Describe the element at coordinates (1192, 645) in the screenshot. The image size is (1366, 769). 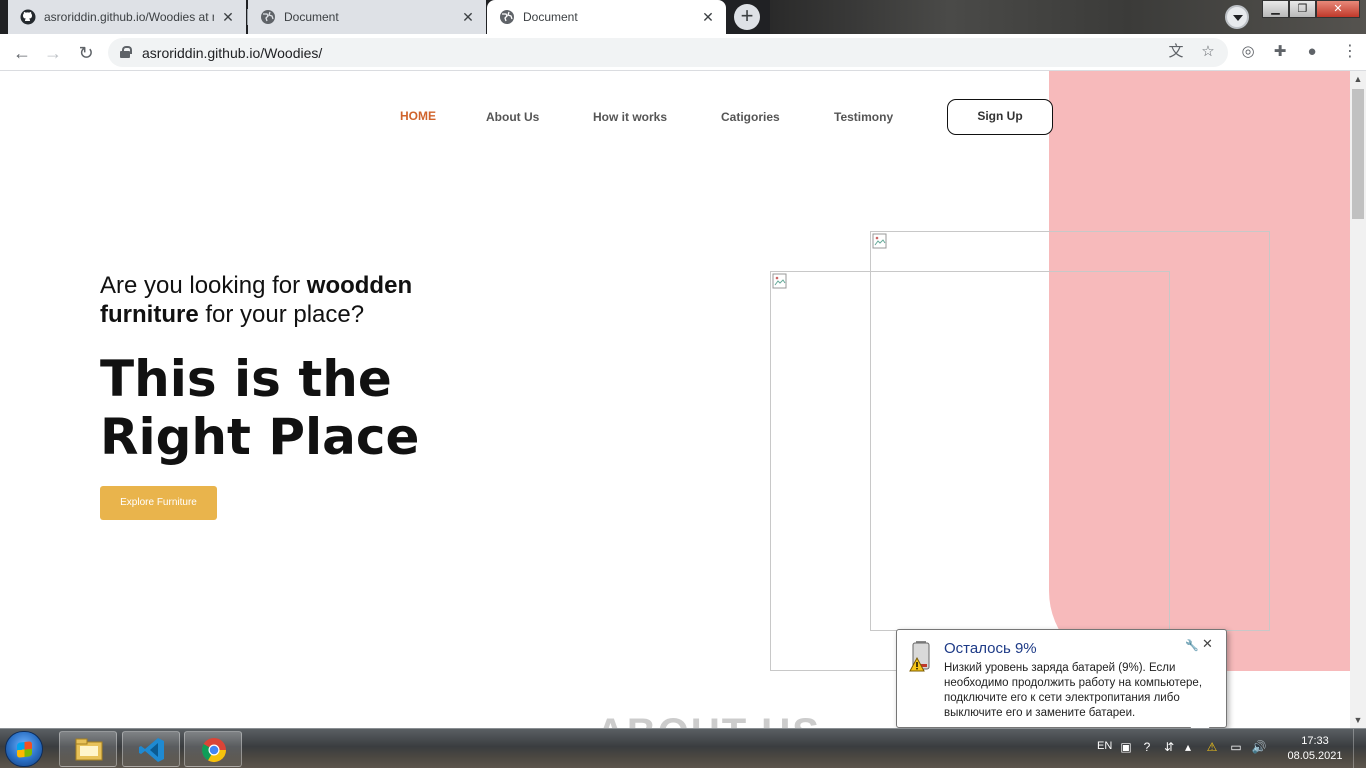
I see `notification-options-icon: 🔧` at that location.